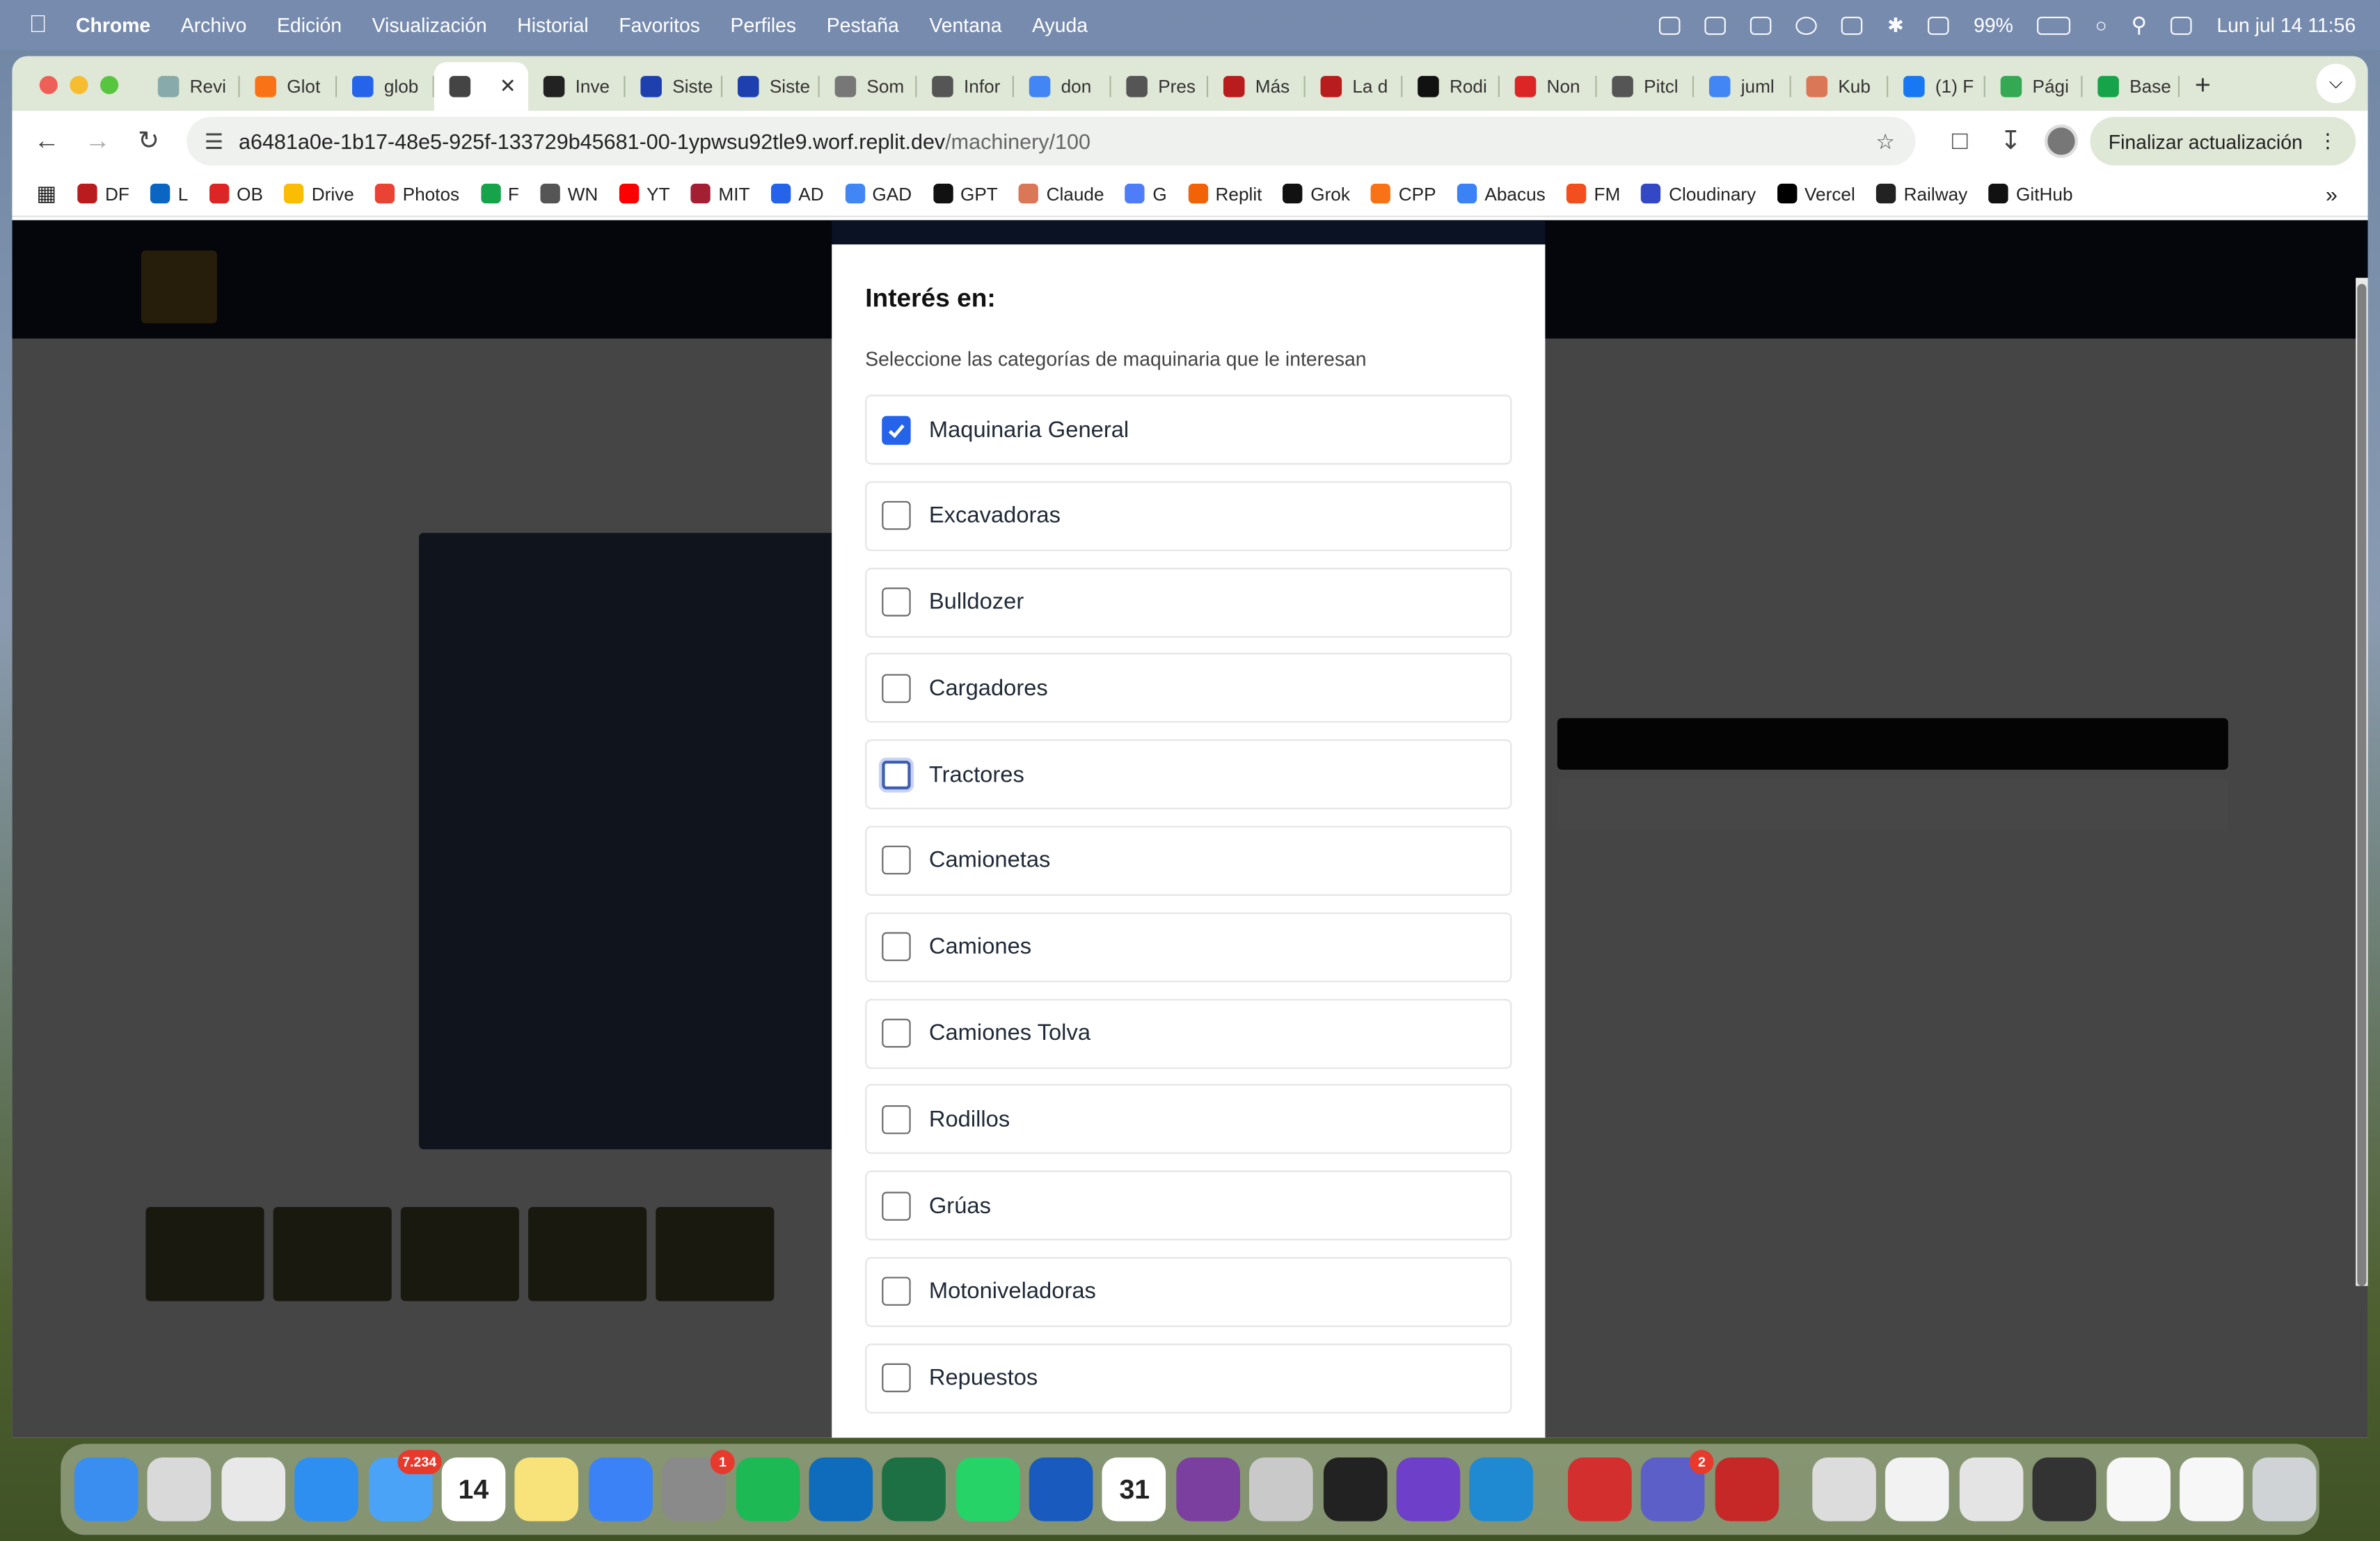 This screenshot has width=2380, height=1541. Describe the element at coordinates (1061, 1489) in the screenshot. I see `dock-app-word-icon` at that location.